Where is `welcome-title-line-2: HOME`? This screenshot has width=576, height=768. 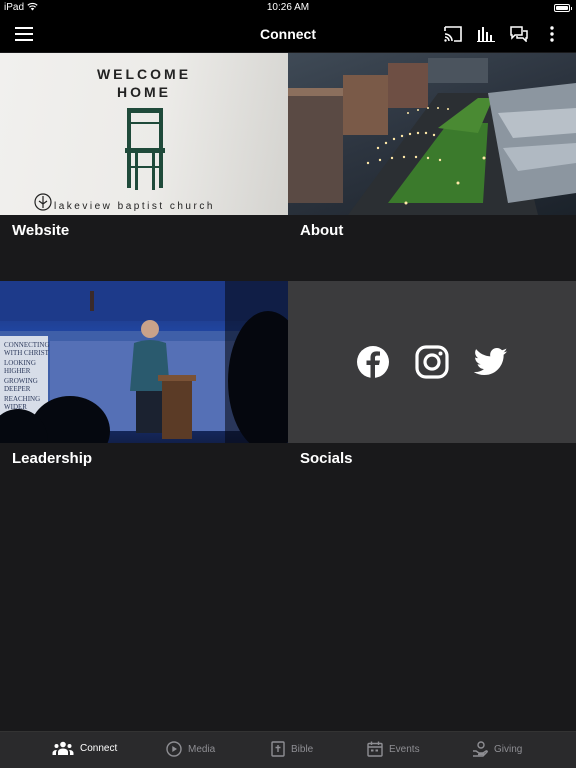
welcome-title-line-2: HOME is located at coordinates (144, 92).